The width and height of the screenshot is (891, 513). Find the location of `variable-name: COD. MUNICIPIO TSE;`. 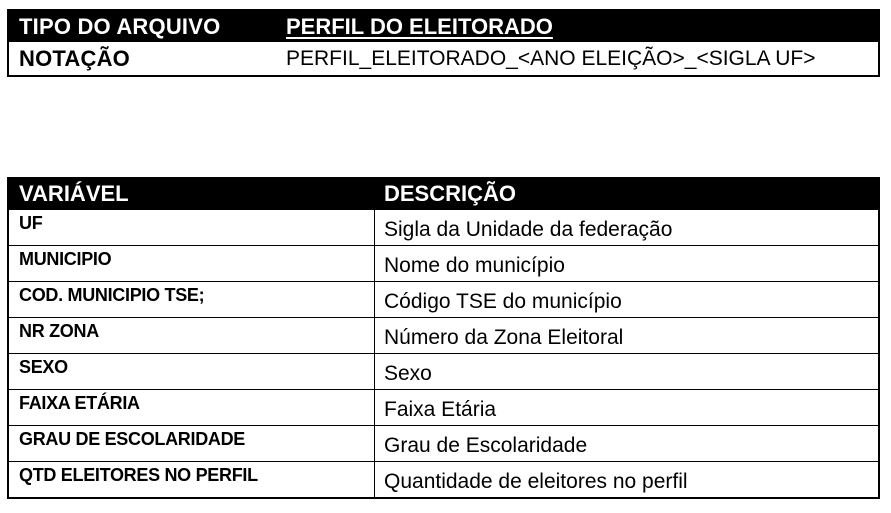

variable-name: COD. MUNICIPIO TSE; is located at coordinates (192, 299).